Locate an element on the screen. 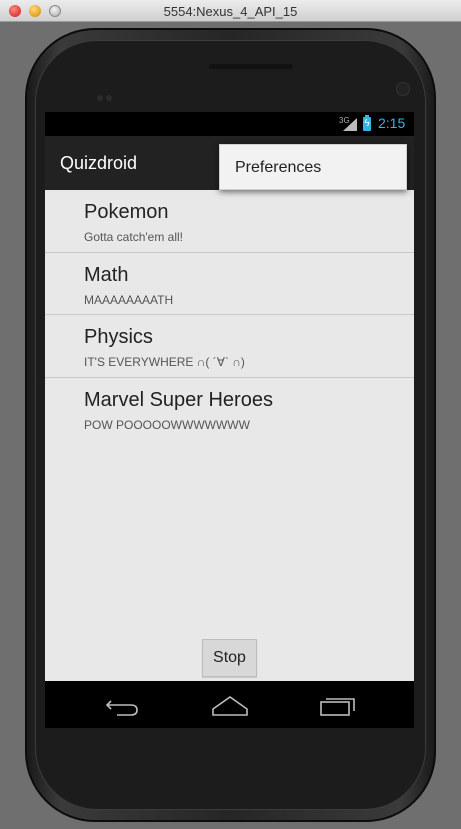 The image size is (461, 829). app-title: Quizdroid is located at coordinates (99, 163).